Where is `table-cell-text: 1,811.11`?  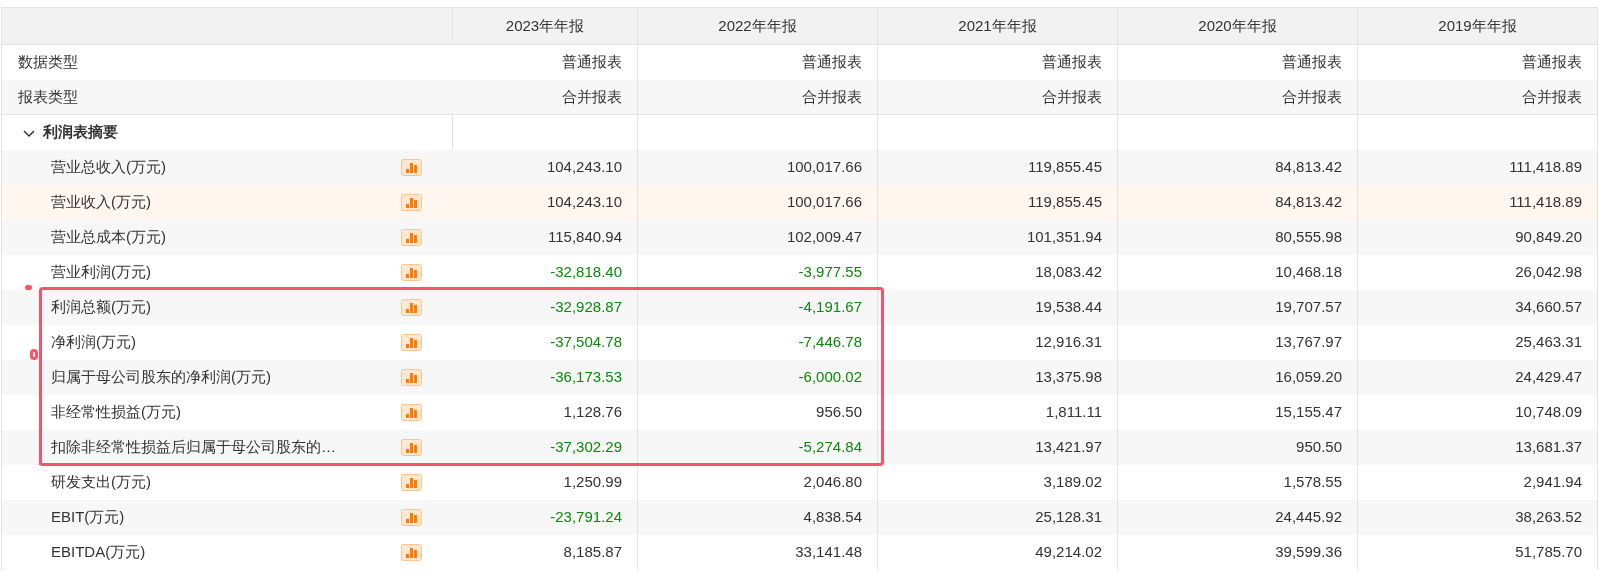
table-cell-text: 1,811.11 is located at coordinates (1073, 412).